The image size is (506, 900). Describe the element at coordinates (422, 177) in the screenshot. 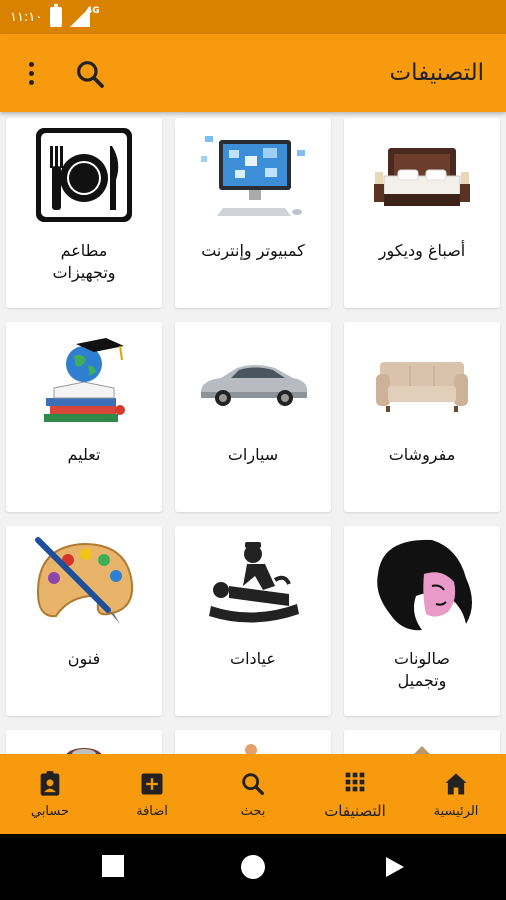

I see `bed-icon` at that location.